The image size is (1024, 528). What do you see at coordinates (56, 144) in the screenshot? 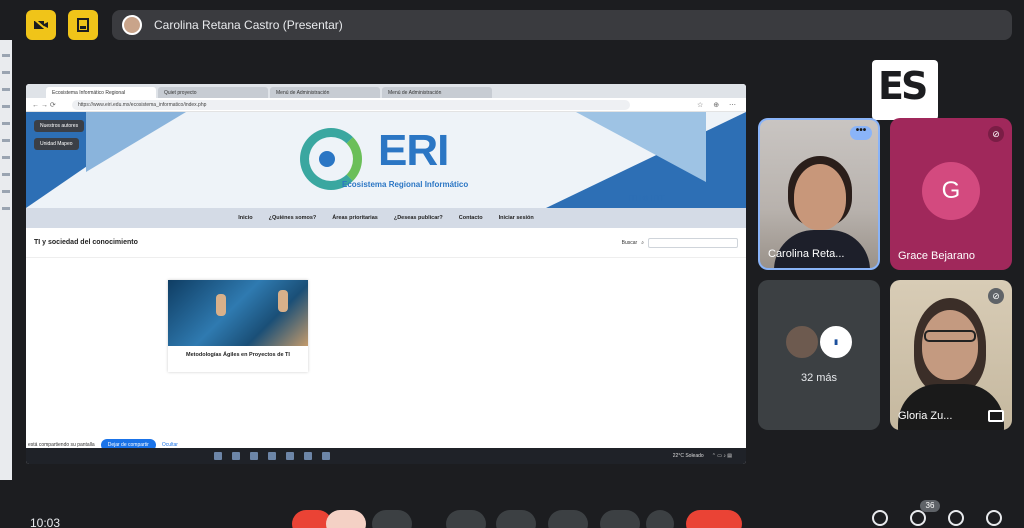
I see `site-pill-map: Unidad Mapeo` at bounding box center [56, 144].